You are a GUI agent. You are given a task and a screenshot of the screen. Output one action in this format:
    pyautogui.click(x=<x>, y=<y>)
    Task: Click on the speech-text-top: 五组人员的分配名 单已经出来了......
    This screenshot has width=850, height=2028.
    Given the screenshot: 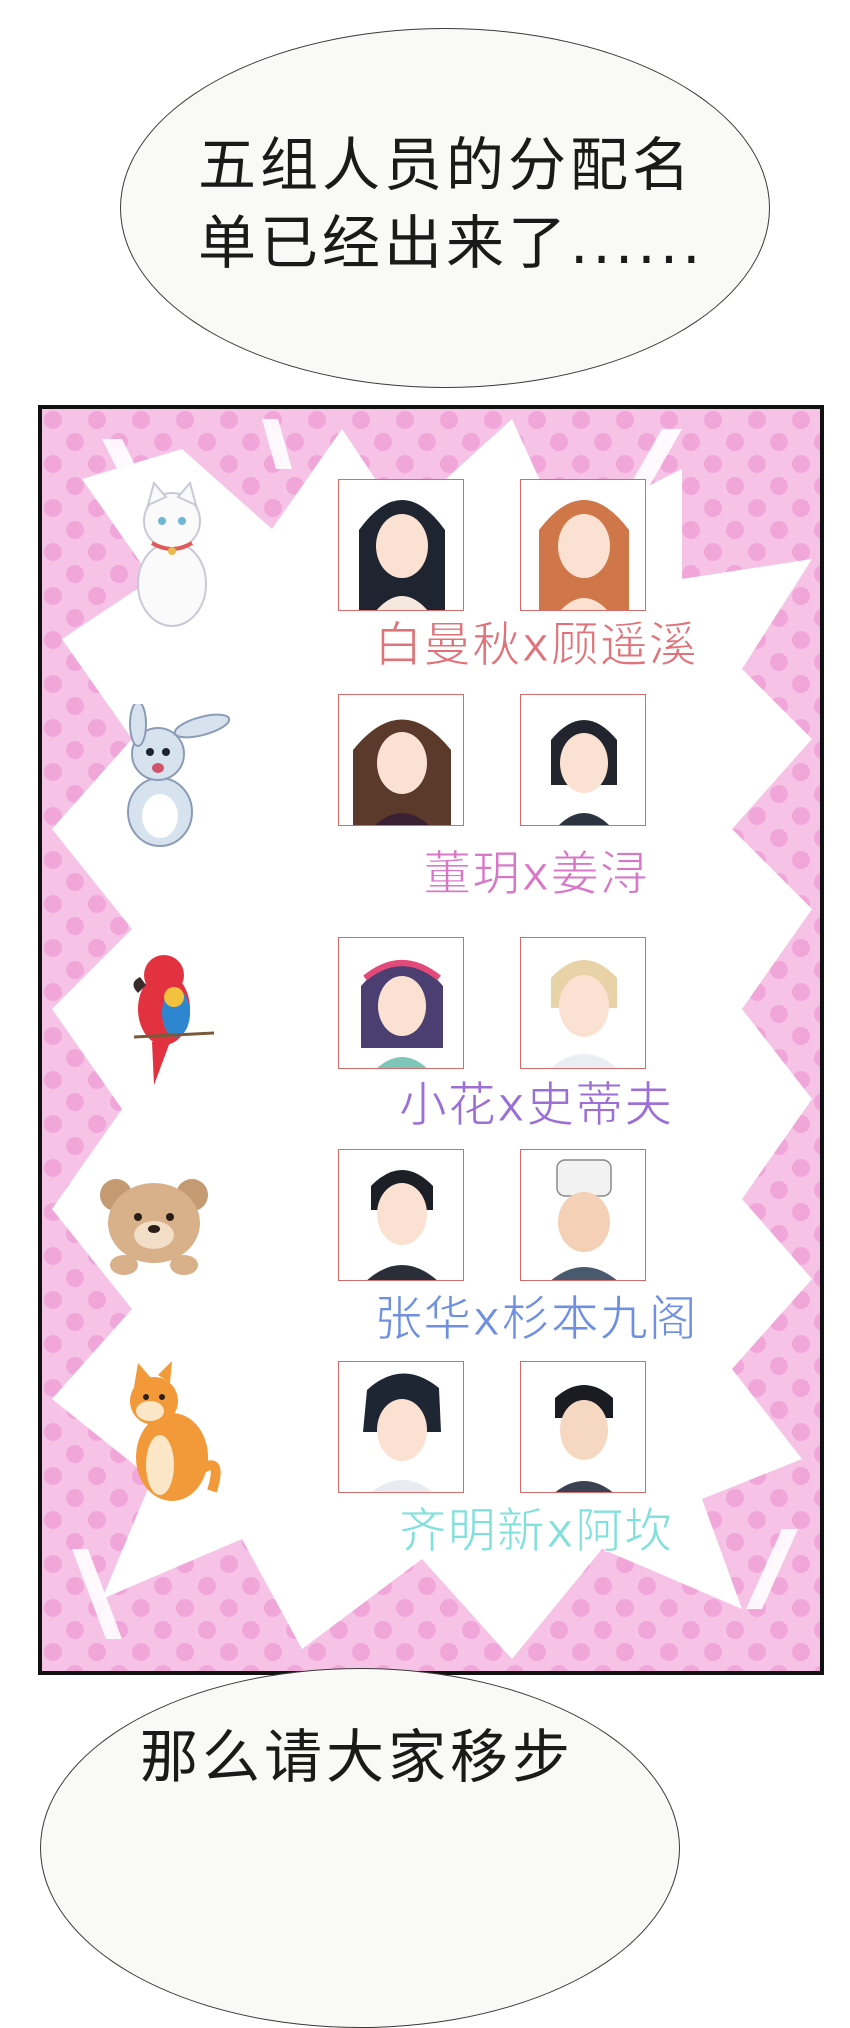 What is the action you would take?
    pyautogui.click(x=451, y=204)
    